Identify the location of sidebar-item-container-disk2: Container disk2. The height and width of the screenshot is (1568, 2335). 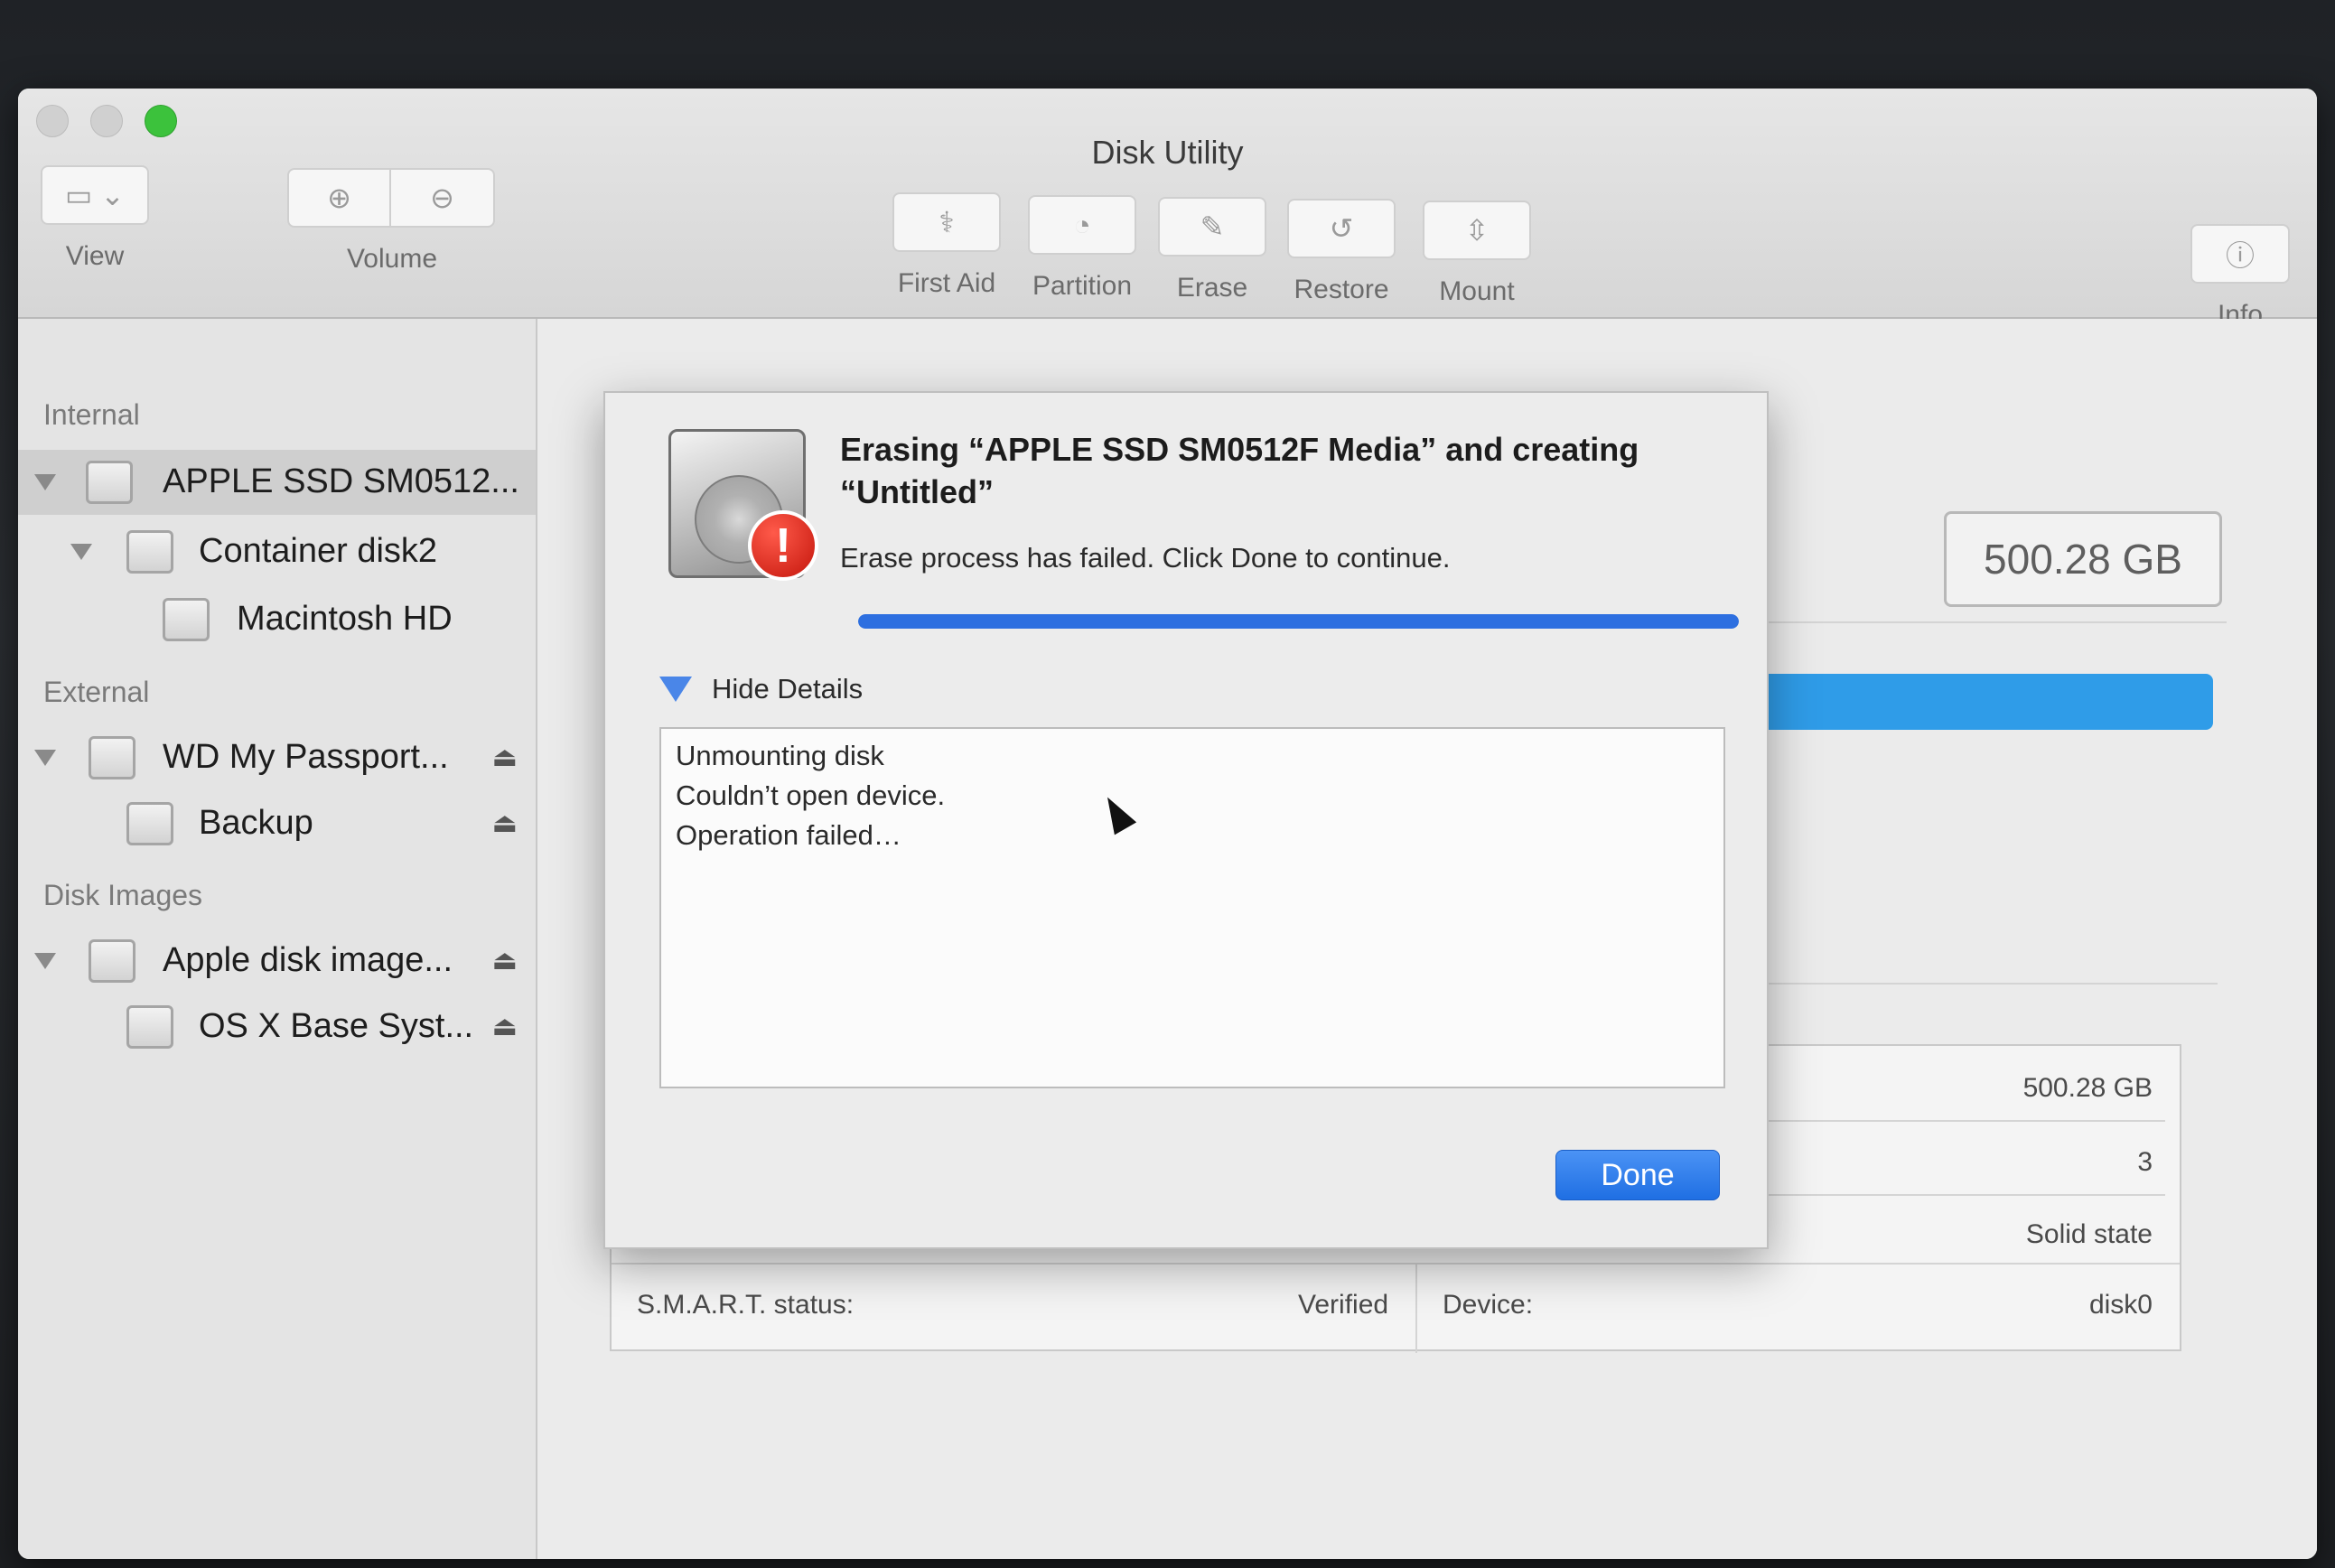
(277, 551).